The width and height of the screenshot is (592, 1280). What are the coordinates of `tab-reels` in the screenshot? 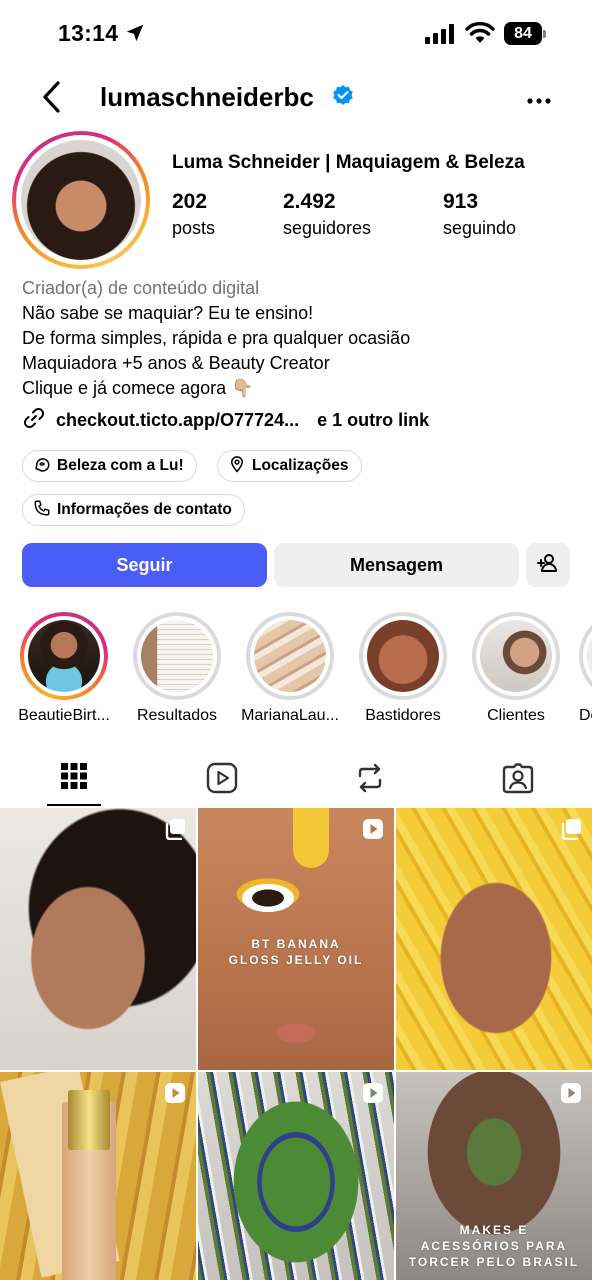 It's located at (222, 781).